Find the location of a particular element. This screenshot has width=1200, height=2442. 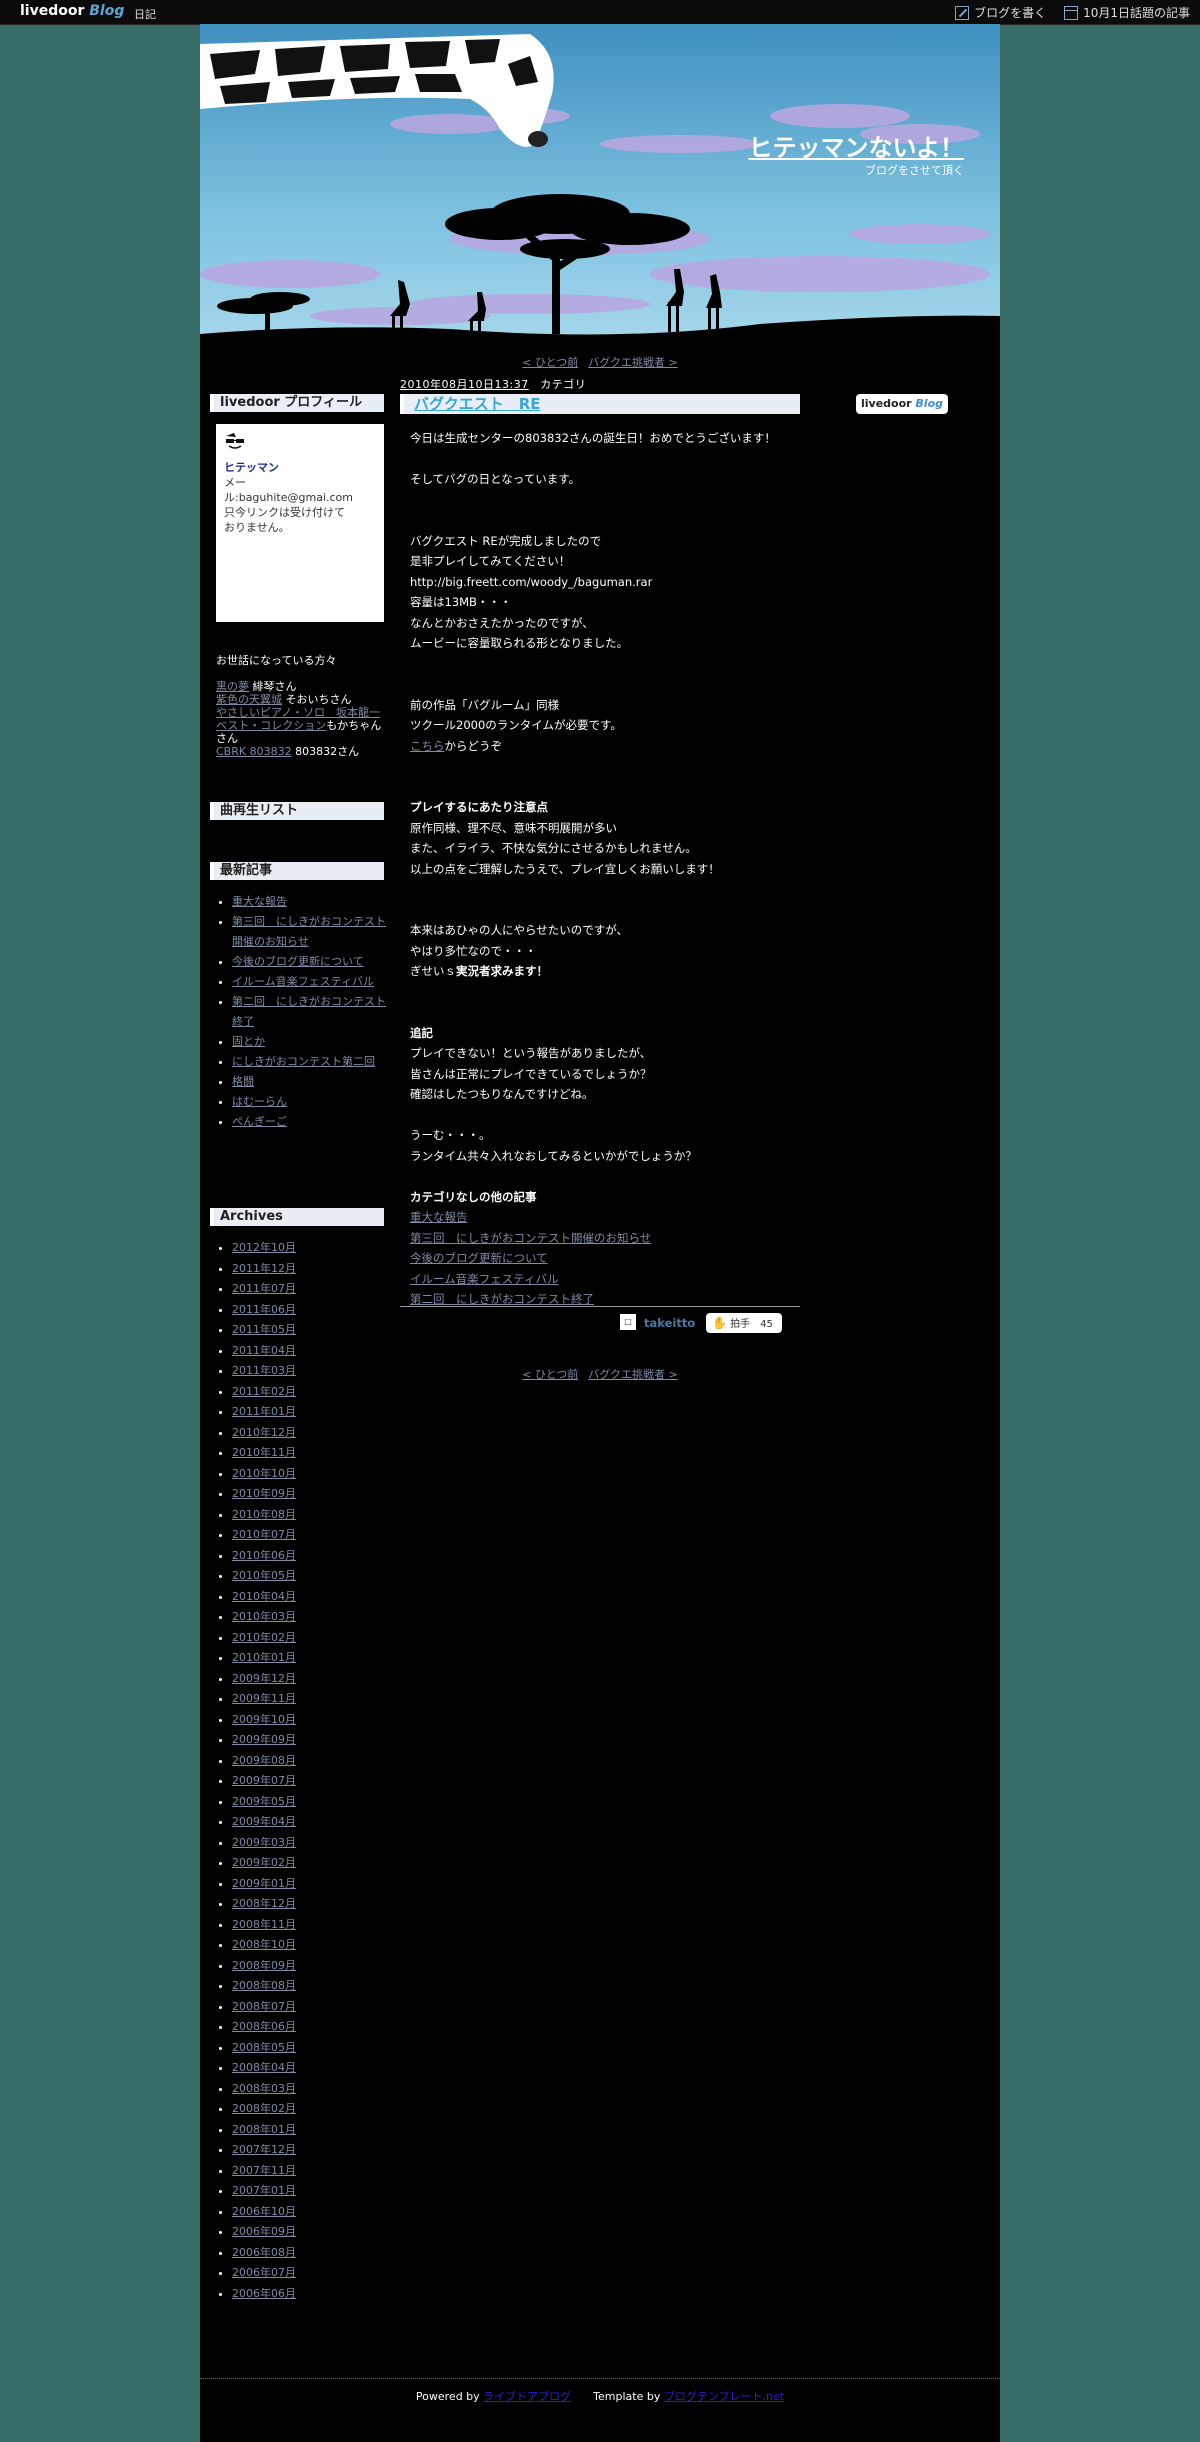

post-category: カテゴリ is located at coordinates (563, 384).